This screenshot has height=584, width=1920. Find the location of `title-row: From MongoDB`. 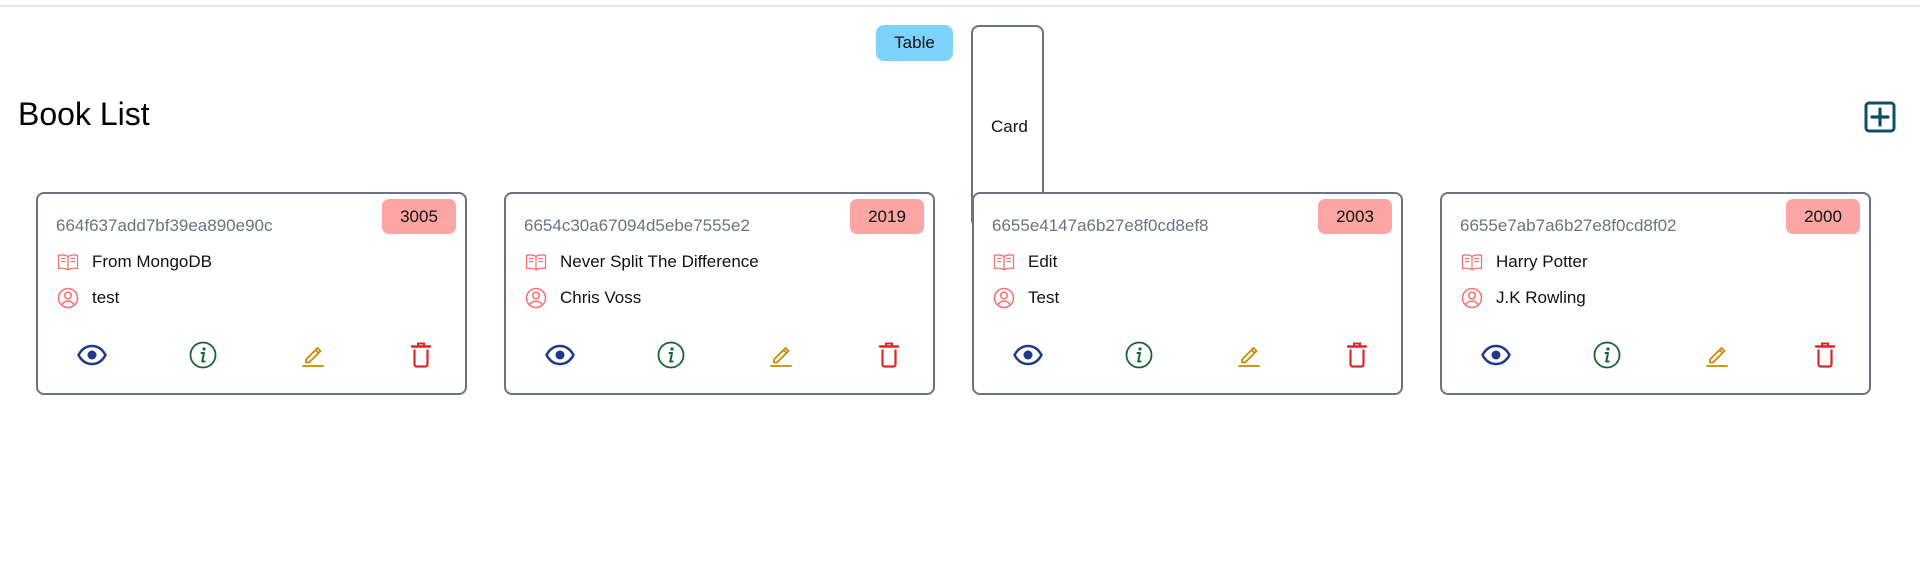

title-row: From MongoDB is located at coordinates (134, 262).